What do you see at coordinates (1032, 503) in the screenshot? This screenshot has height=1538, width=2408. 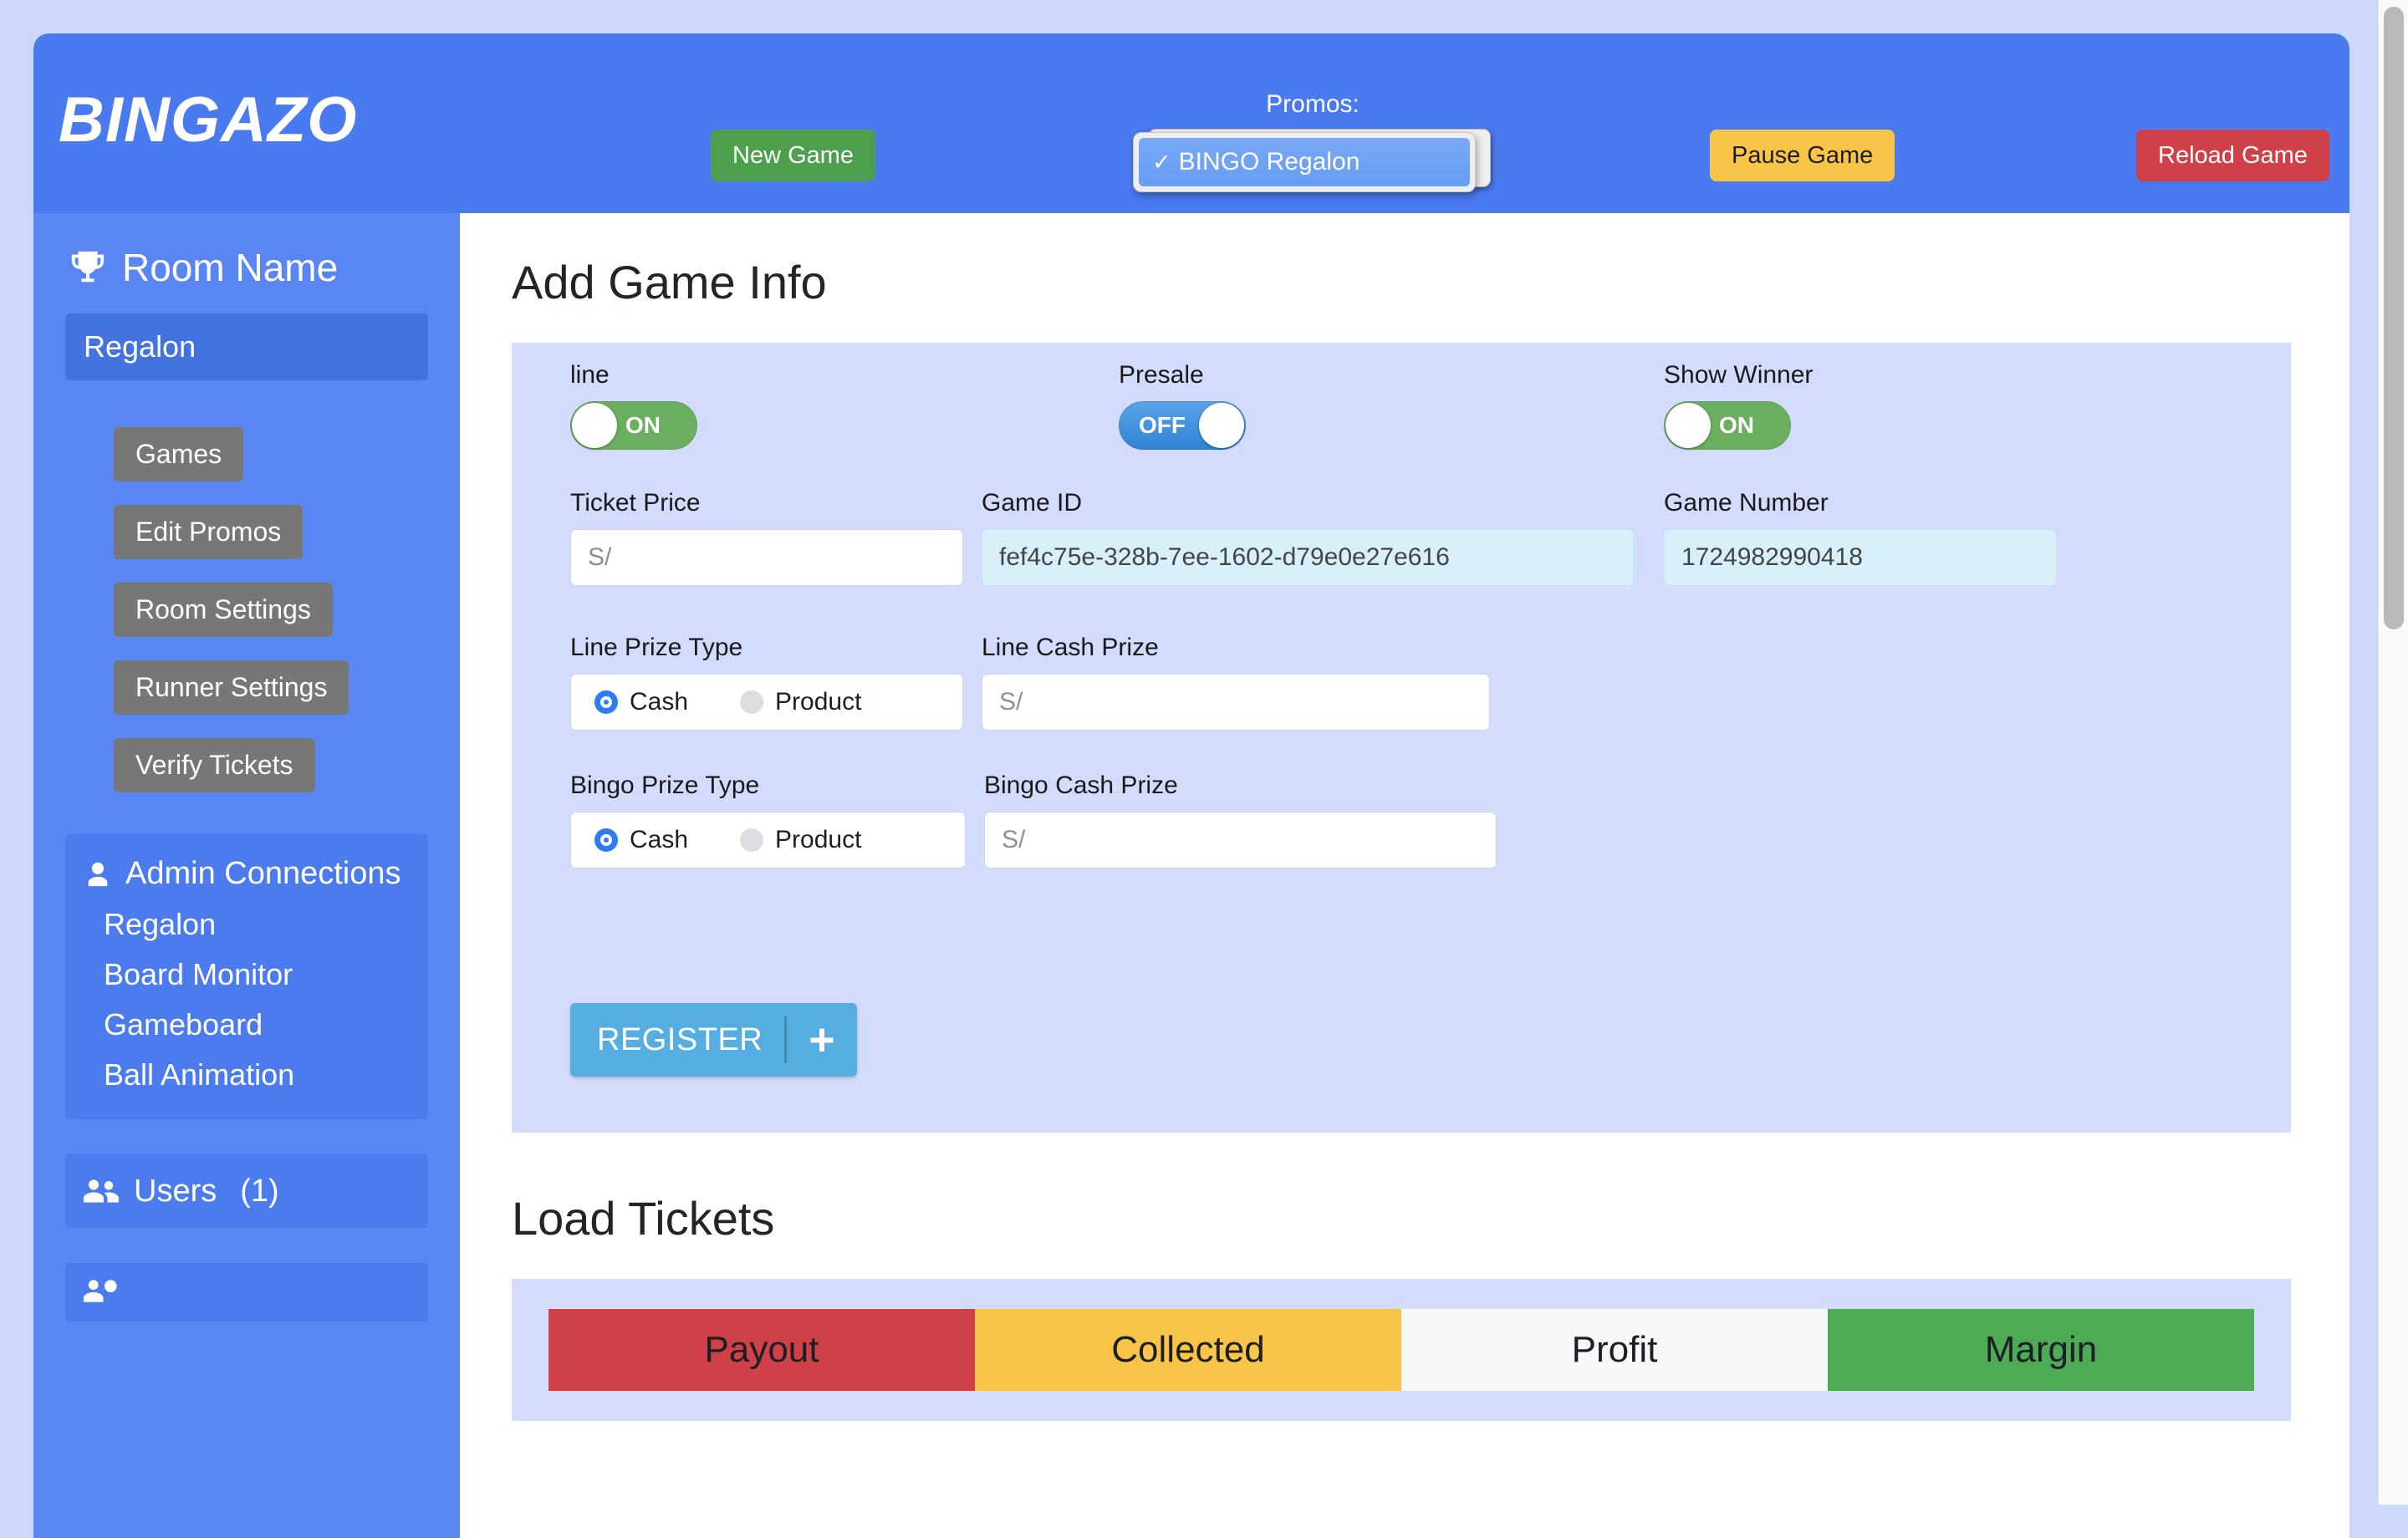 I see `label-game-id: Game ID` at bounding box center [1032, 503].